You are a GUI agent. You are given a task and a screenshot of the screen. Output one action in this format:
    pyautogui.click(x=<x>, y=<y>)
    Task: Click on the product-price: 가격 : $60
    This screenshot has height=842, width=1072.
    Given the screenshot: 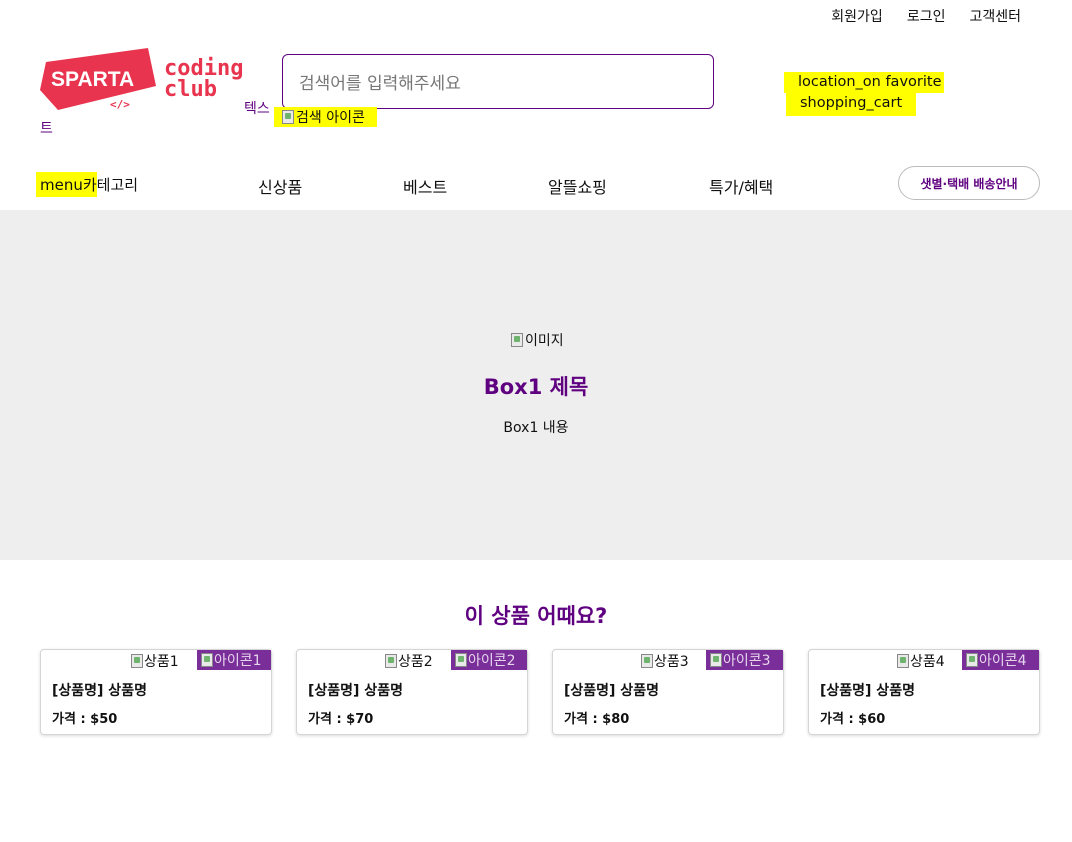 What is the action you would take?
    pyautogui.click(x=853, y=719)
    